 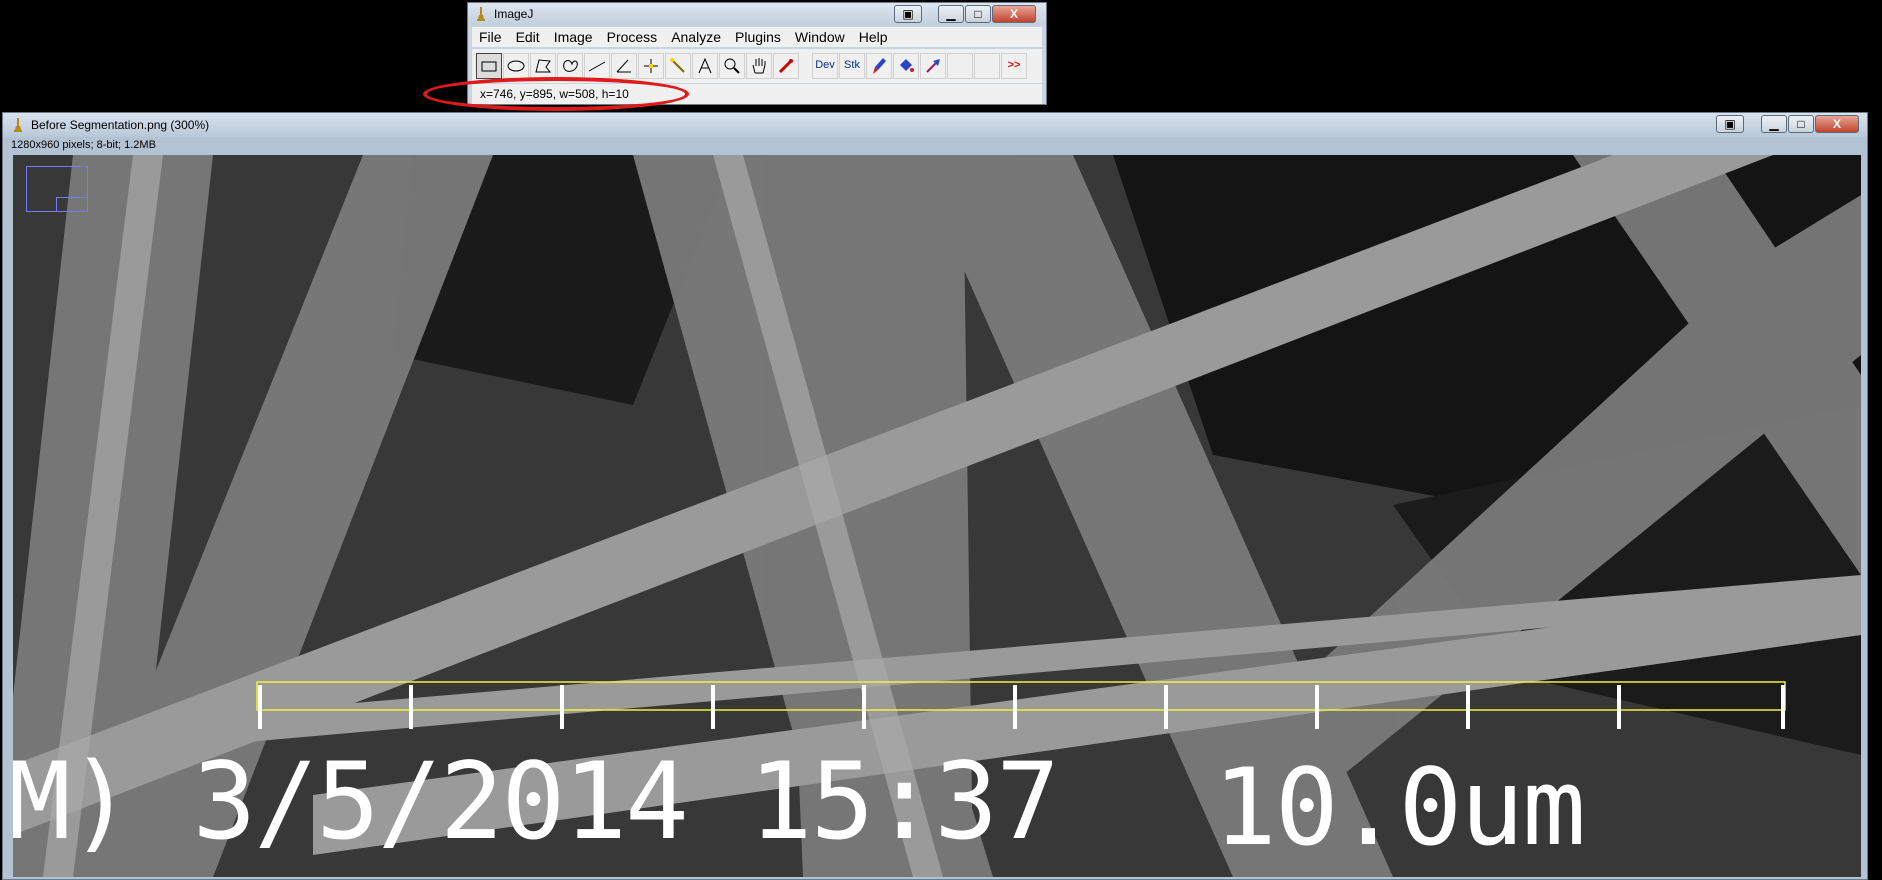 I want to click on freehand-icon, so click(x=570, y=66).